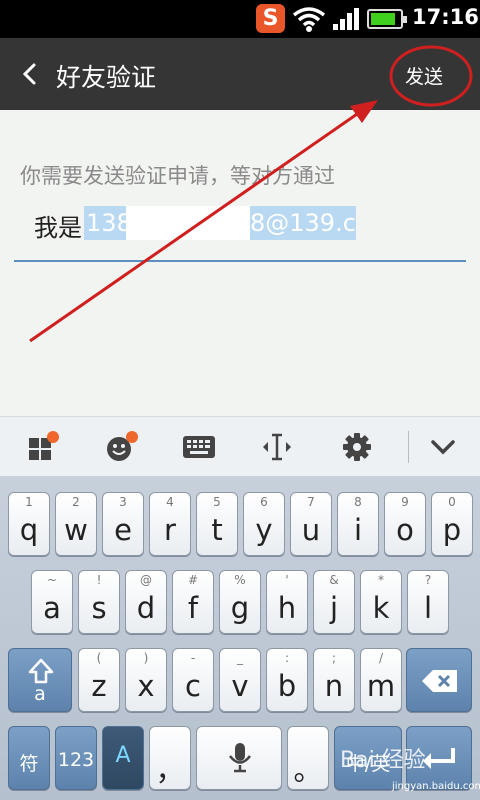 This screenshot has width=480, height=800. Describe the element at coordinates (99, 686) in the screenshot. I see `key-label: z` at that location.